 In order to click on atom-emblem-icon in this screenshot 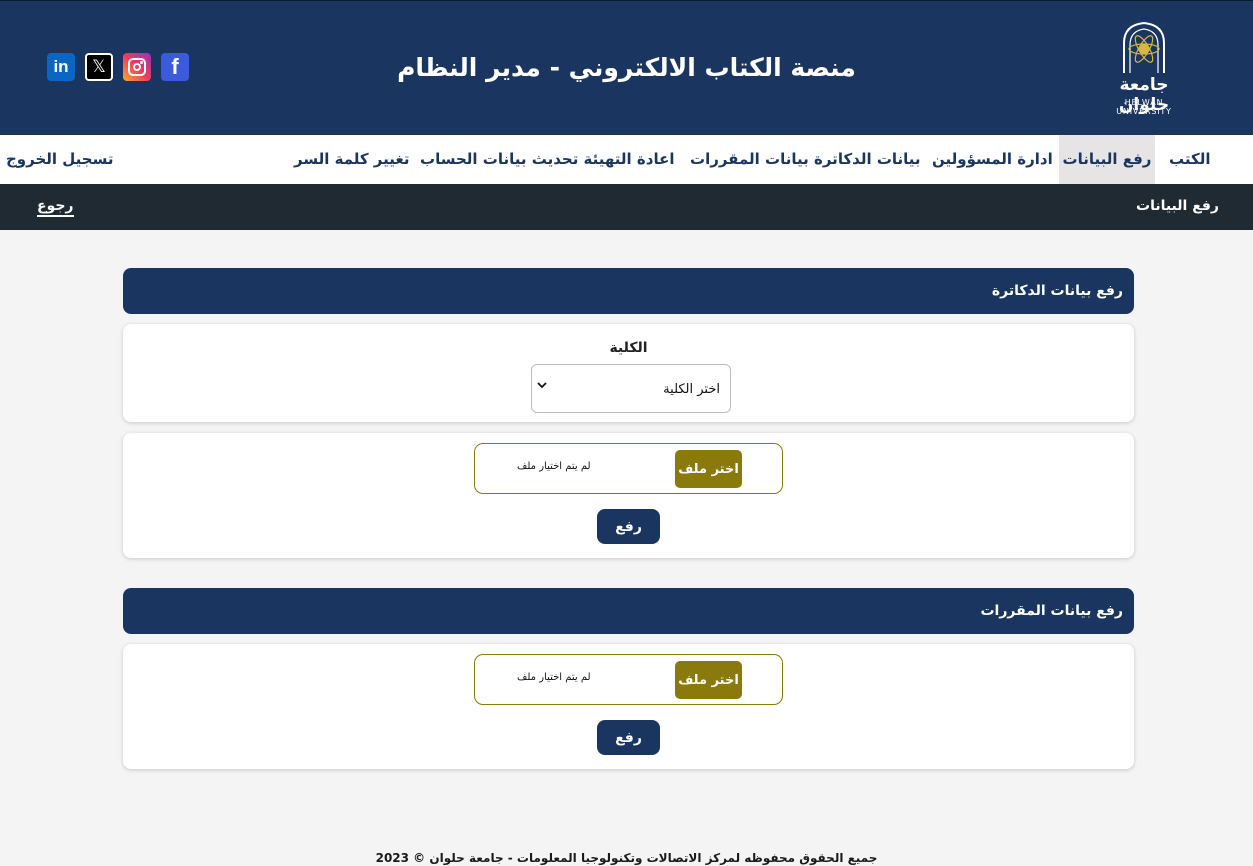, I will do `click(1144, 47)`.